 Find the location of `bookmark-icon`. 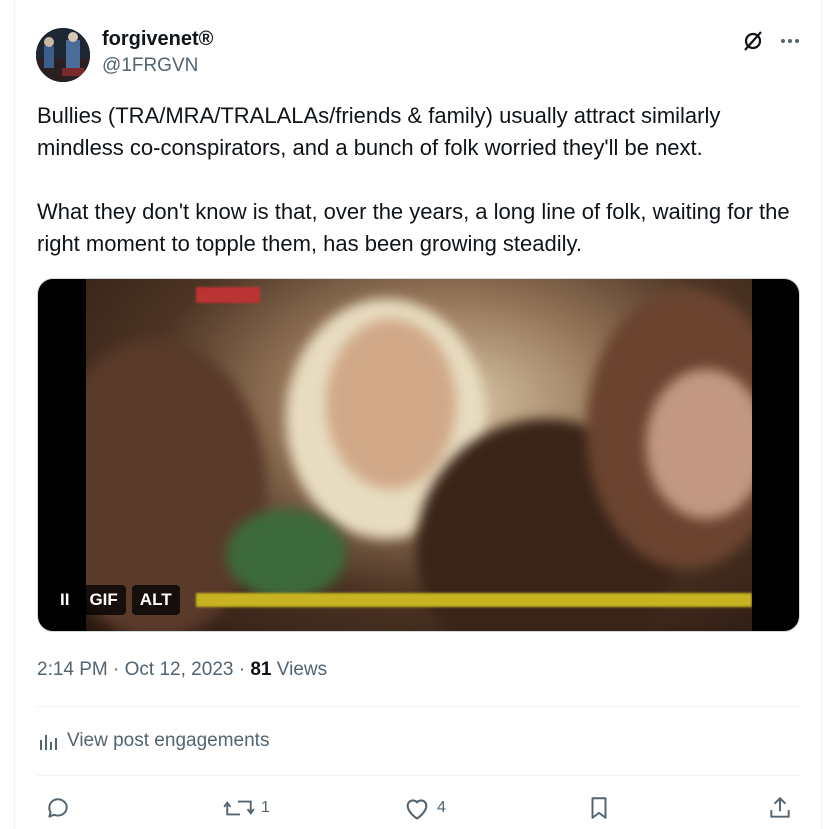

bookmark-icon is located at coordinates (599, 808).